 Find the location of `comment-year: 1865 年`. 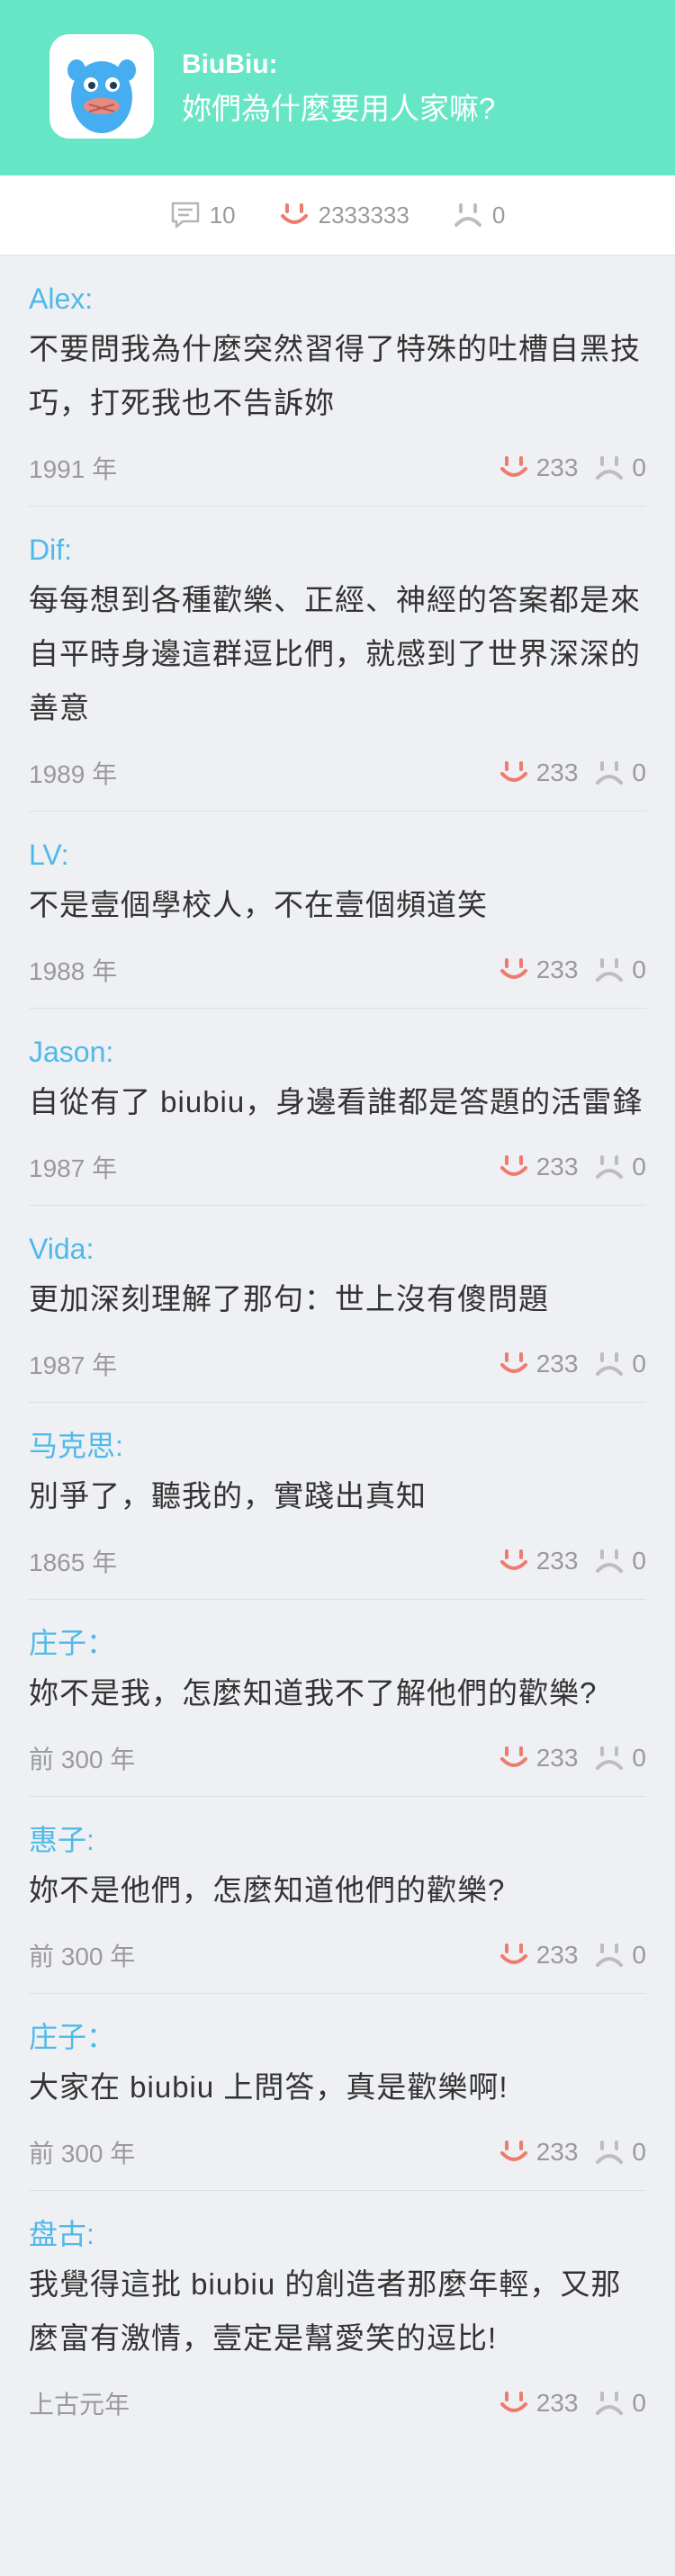

comment-year: 1865 年 is located at coordinates (73, 1562).